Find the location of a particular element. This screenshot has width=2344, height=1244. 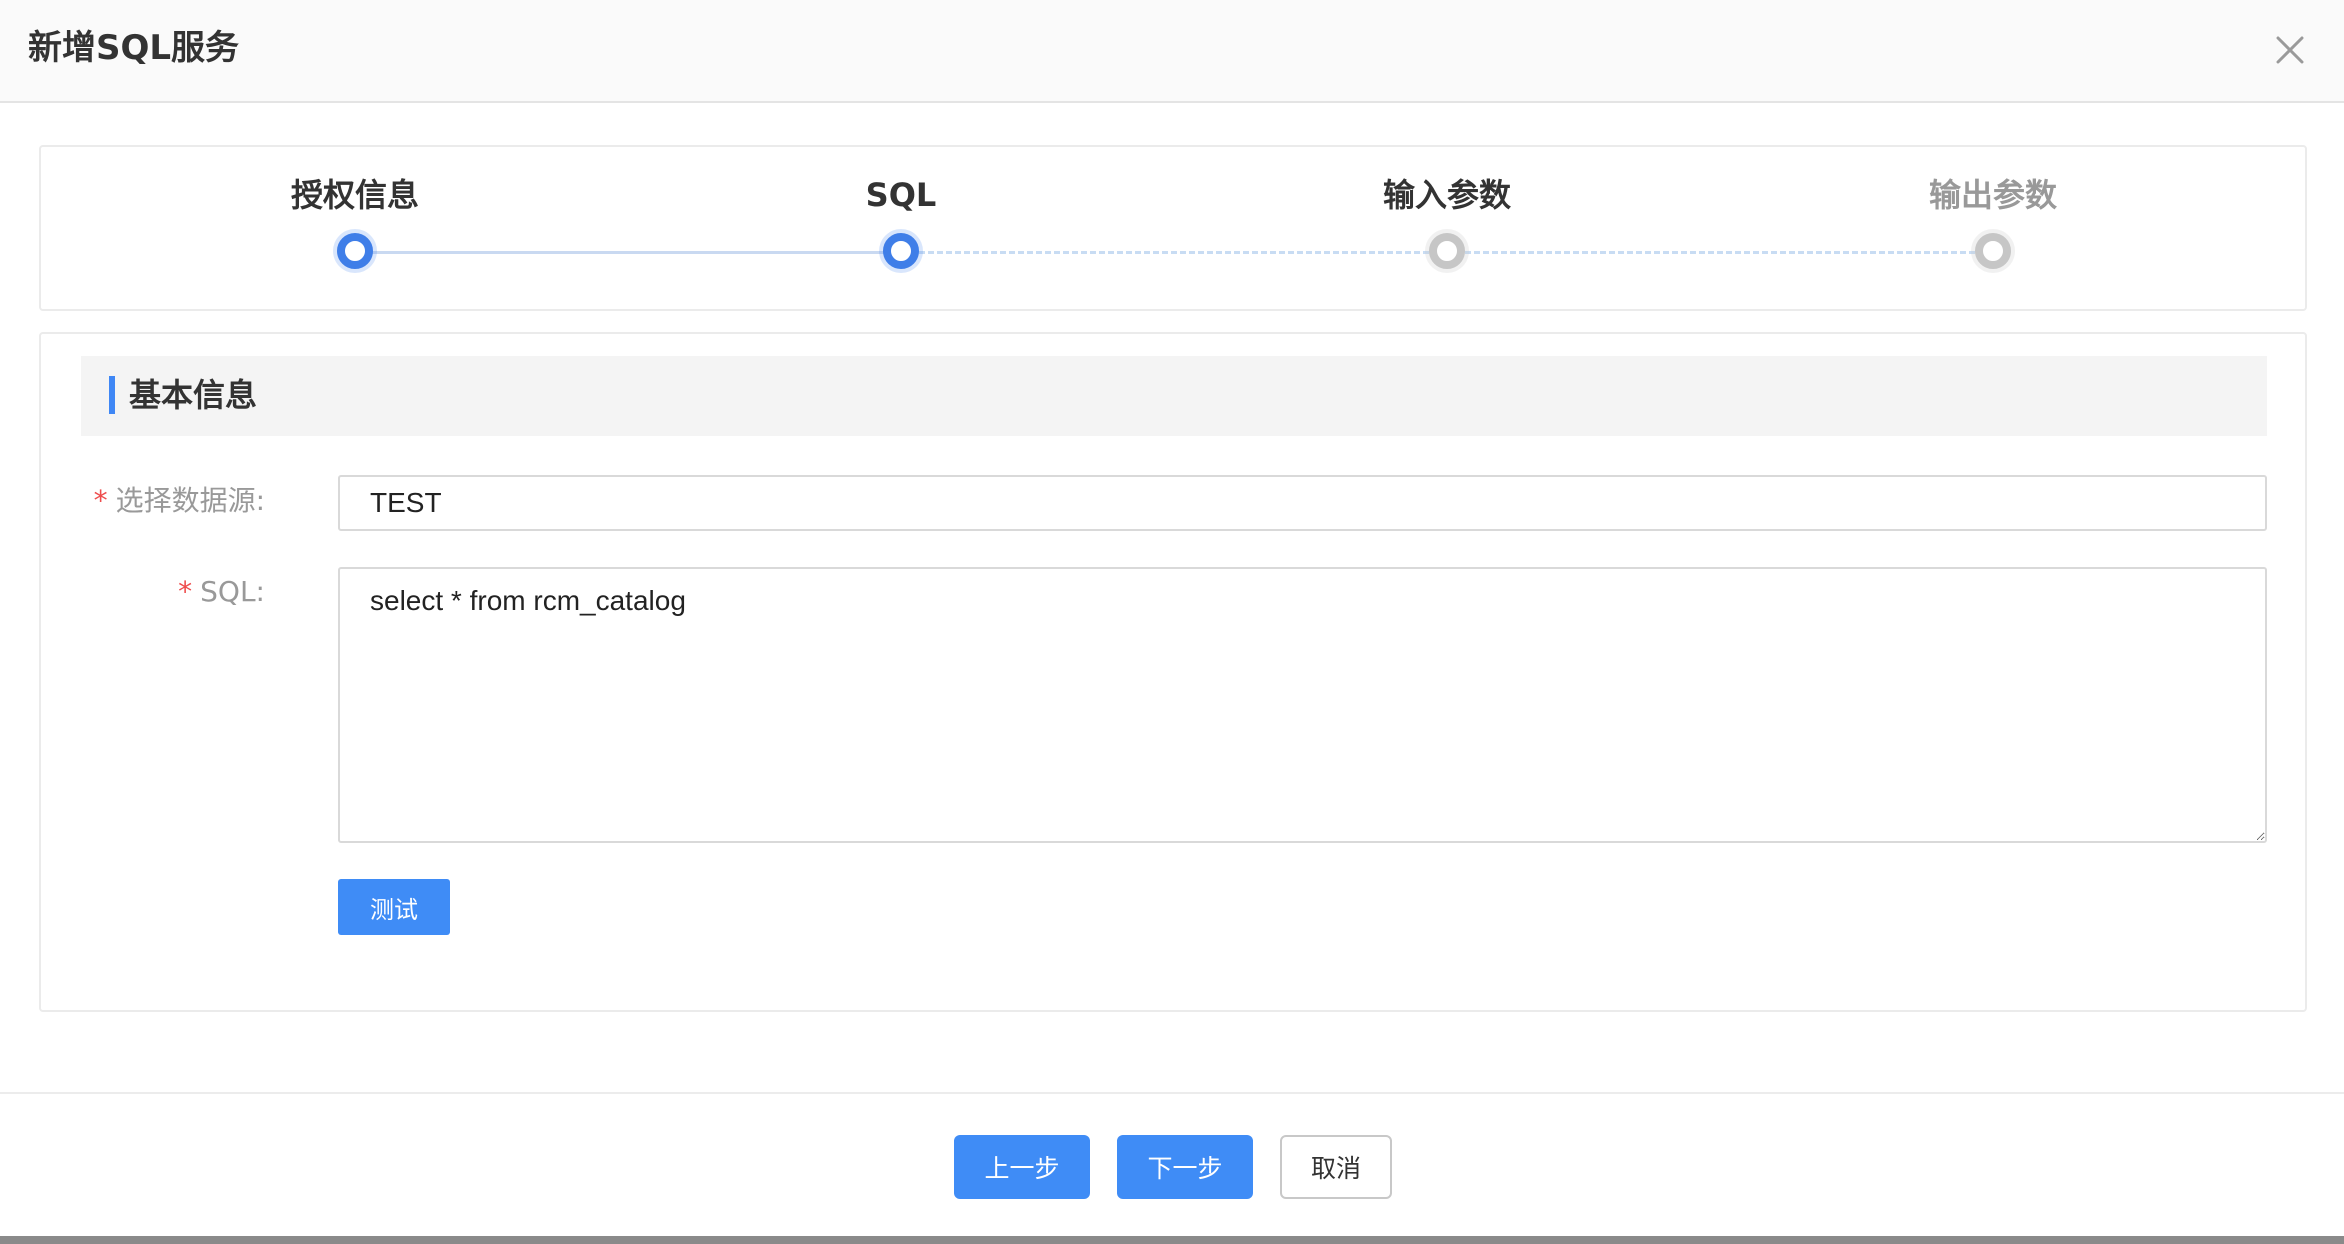

bottom-strip is located at coordinates (1172, 1240).